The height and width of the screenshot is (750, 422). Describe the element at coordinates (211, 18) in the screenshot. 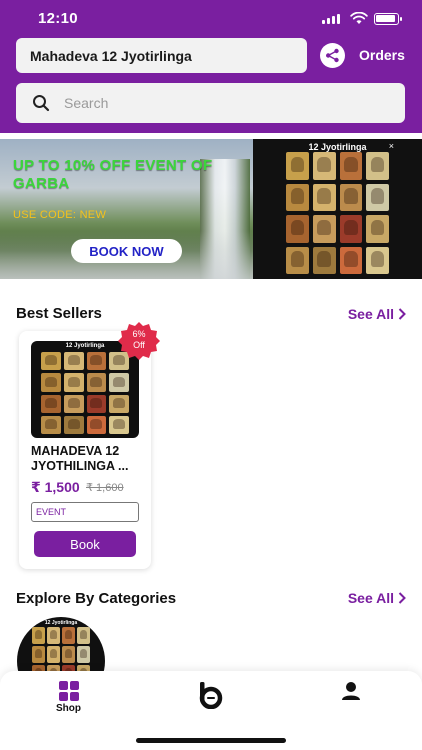

I see `status-bar: 12:10` at that location.